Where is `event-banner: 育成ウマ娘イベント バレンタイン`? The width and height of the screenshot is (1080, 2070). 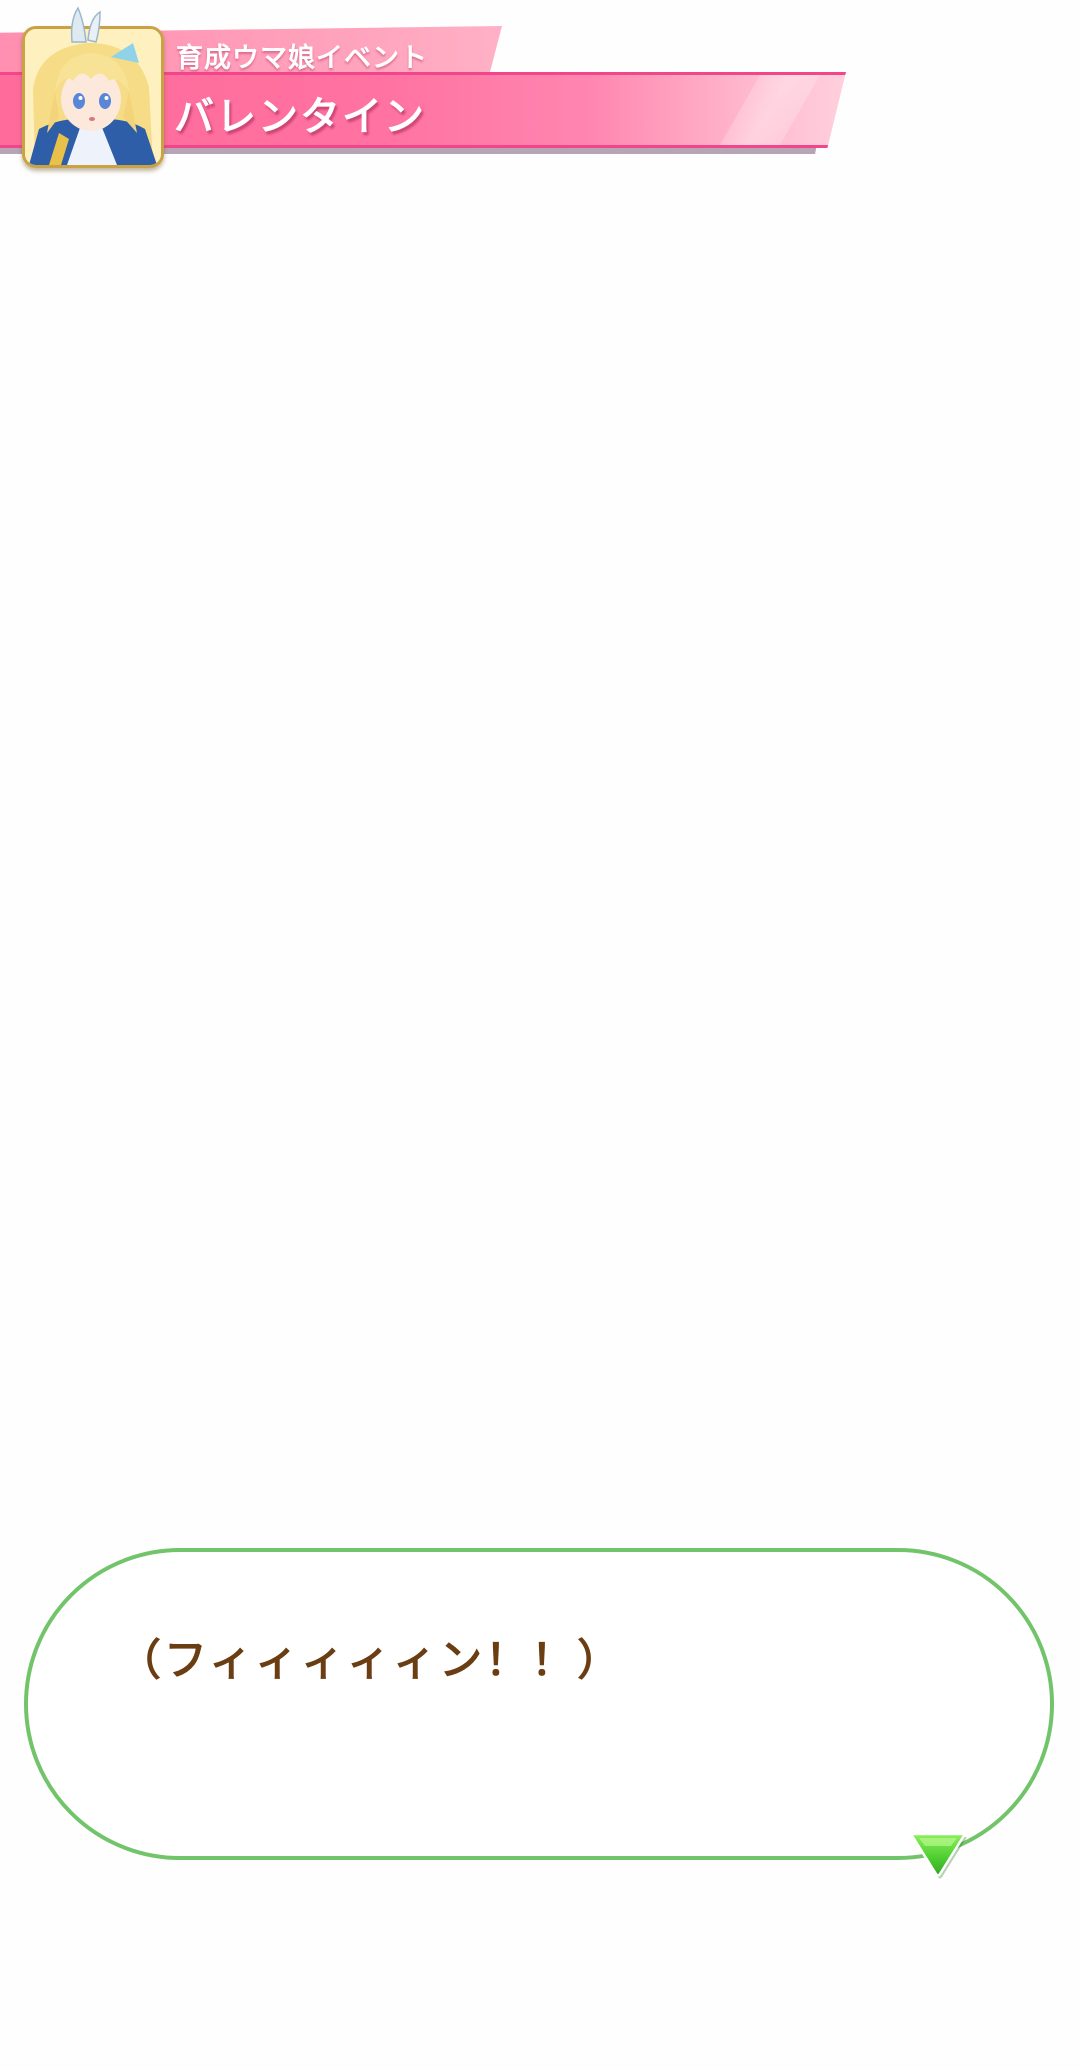 event-banner: 育成ウマ娘イベント バレンタイン is located at coordinates (430, 90).